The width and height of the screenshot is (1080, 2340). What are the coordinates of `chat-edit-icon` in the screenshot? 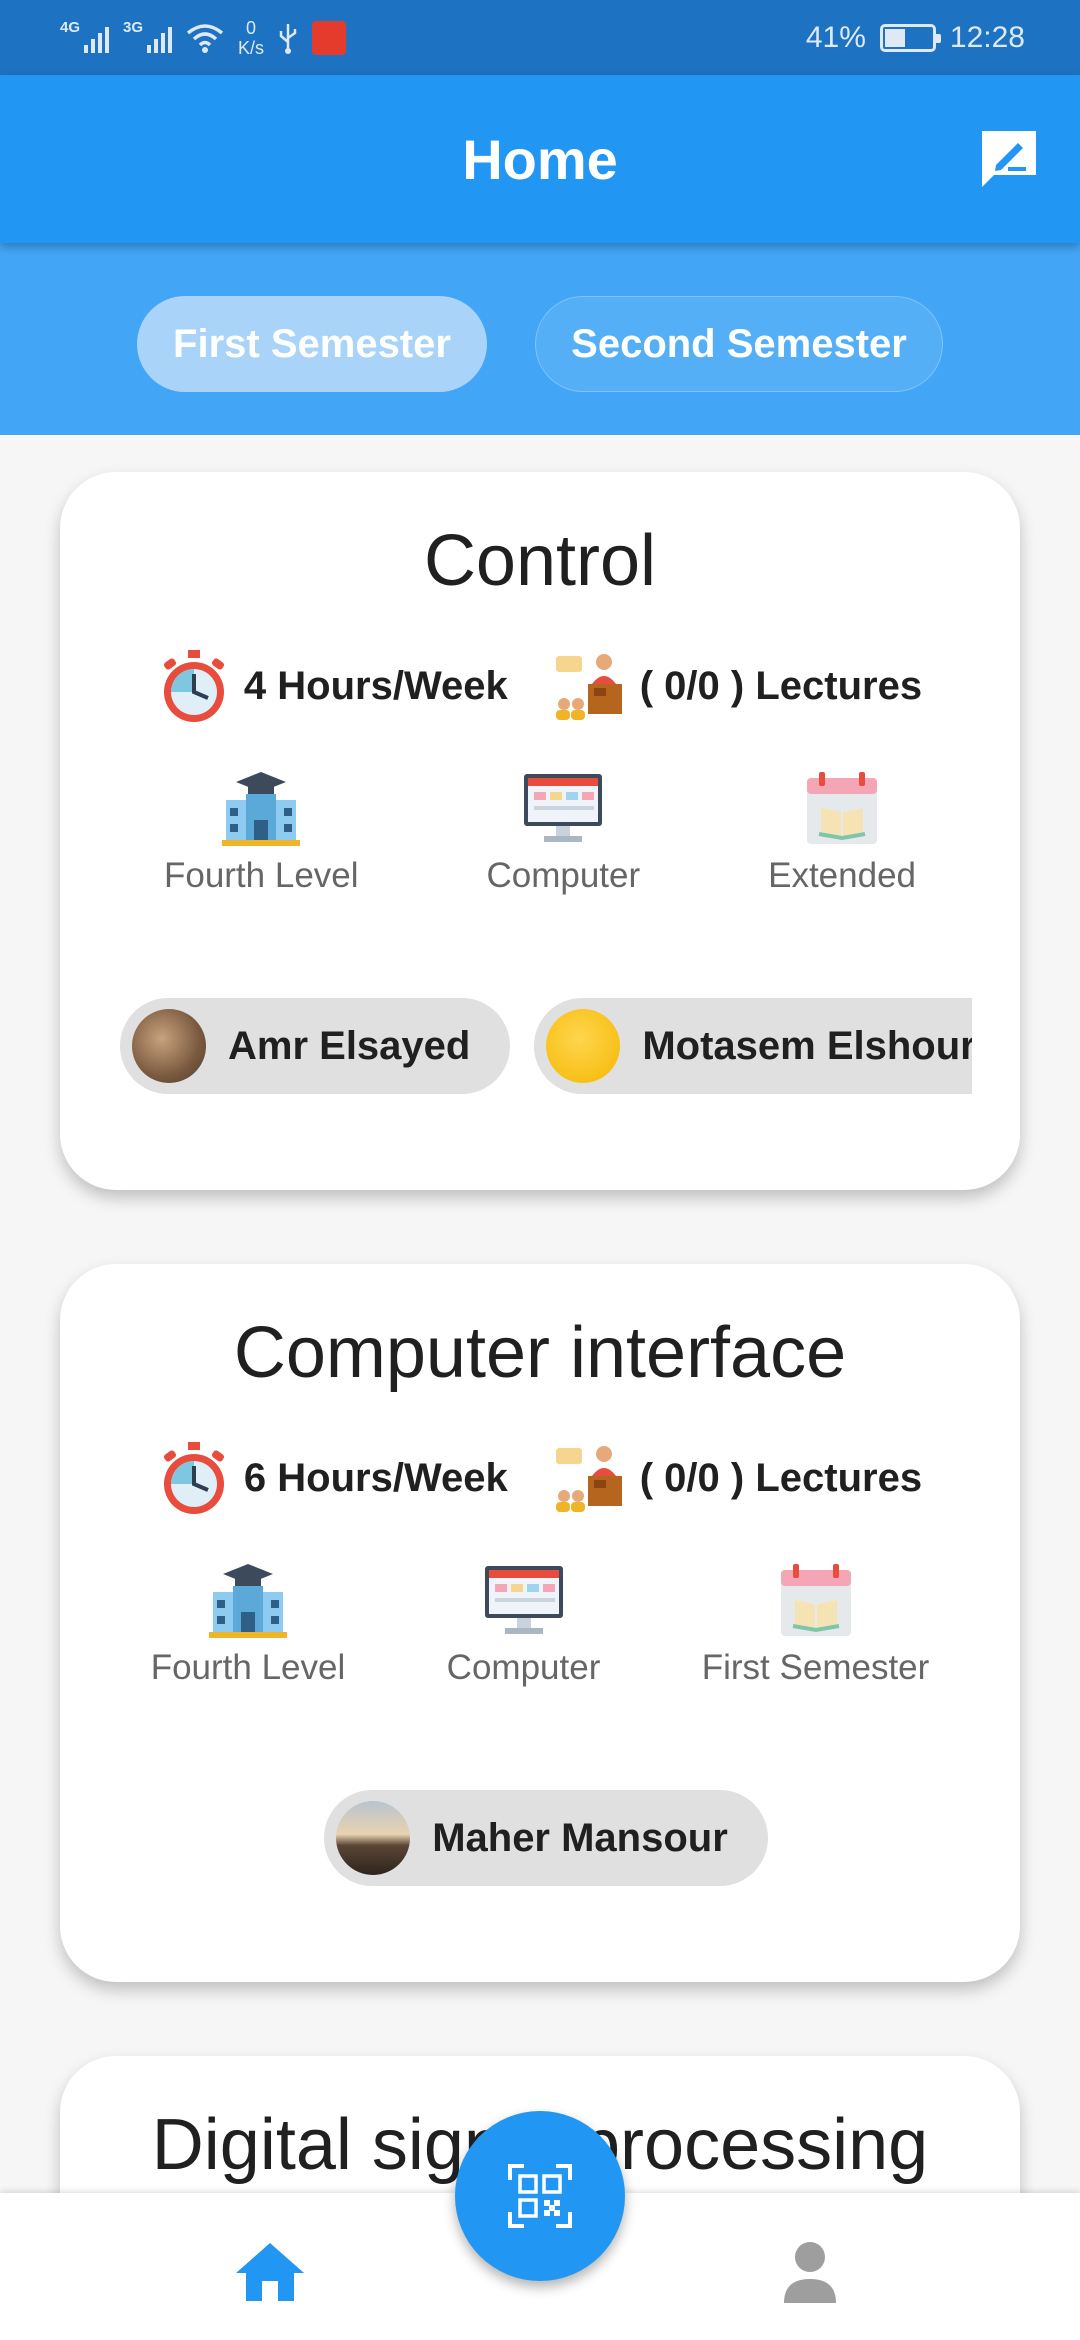 It's located at (1009, 158).